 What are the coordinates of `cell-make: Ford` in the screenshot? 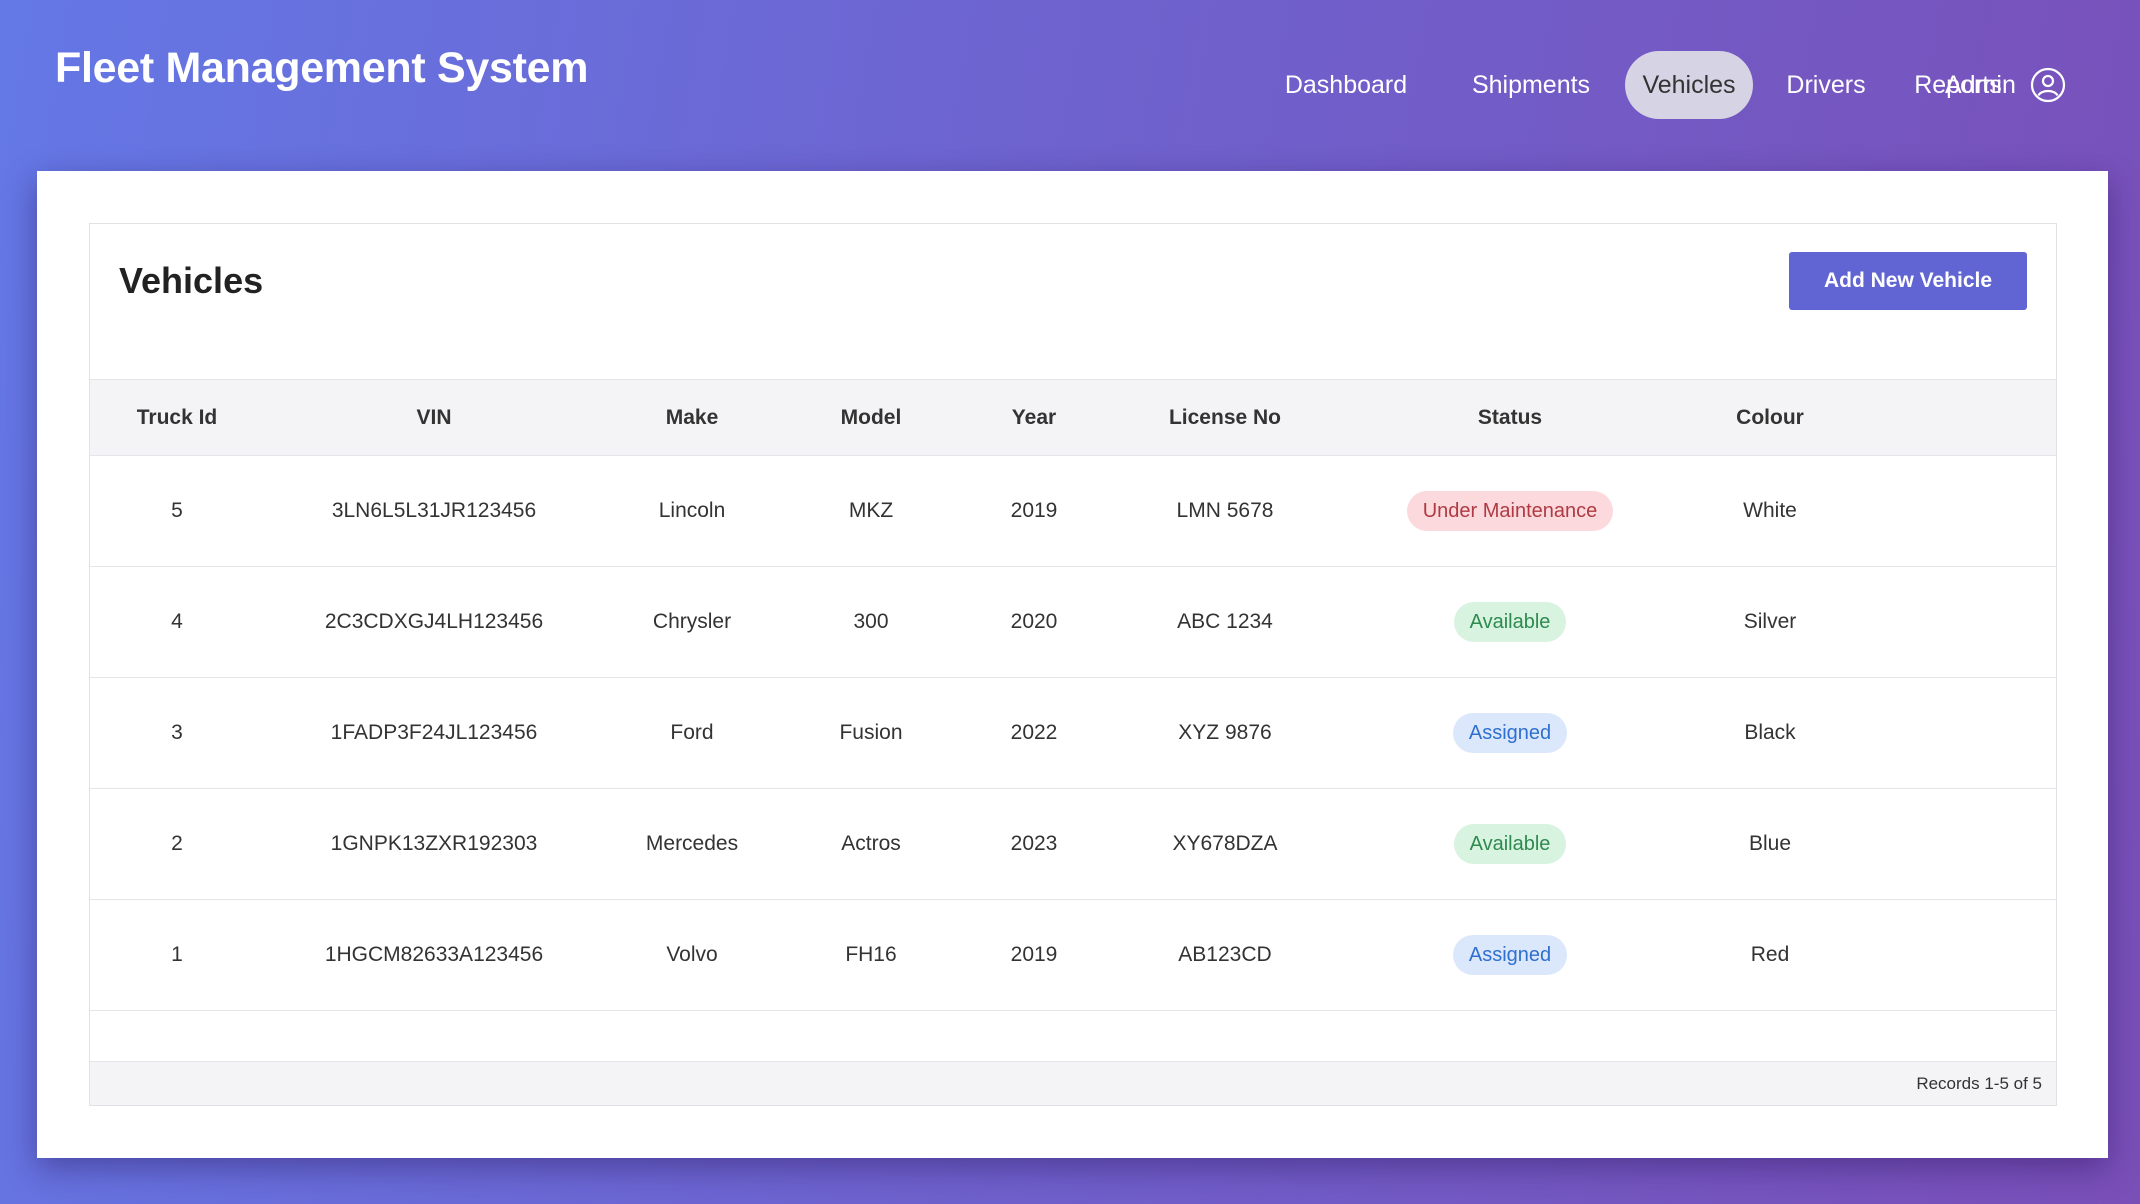 It's located at (692, 733).